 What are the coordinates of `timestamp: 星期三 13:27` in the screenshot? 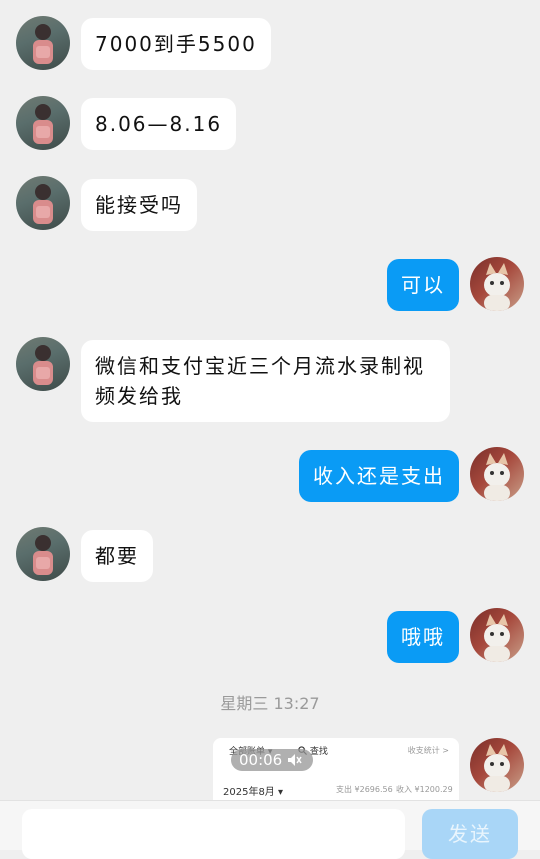 It's located at (270, 703).